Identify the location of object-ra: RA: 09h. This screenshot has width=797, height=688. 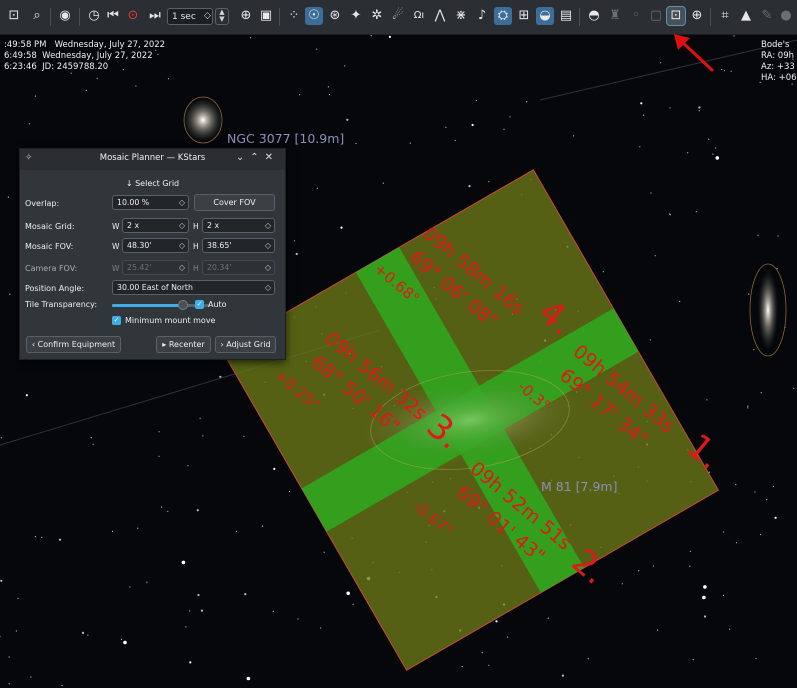
(777, 56).